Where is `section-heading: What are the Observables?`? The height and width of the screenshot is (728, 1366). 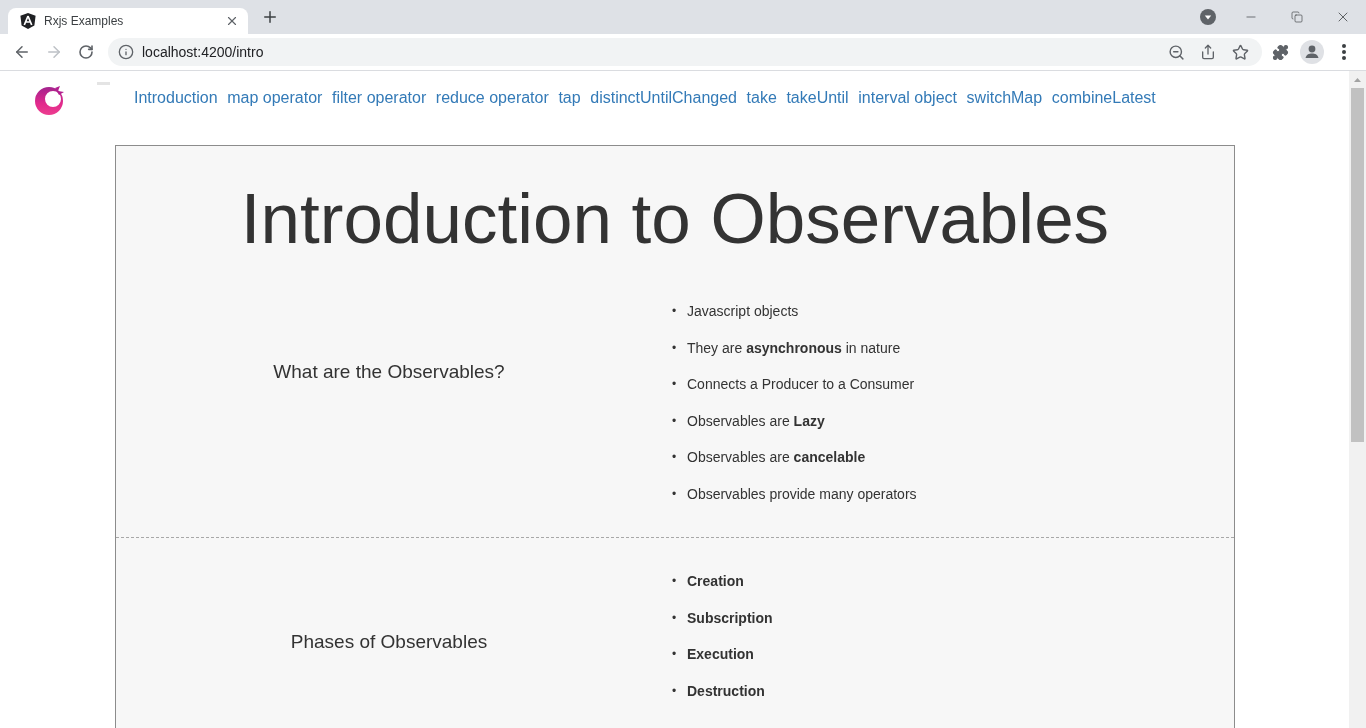 section-heading: What are the Observables? is located at coordinates (389, 372).